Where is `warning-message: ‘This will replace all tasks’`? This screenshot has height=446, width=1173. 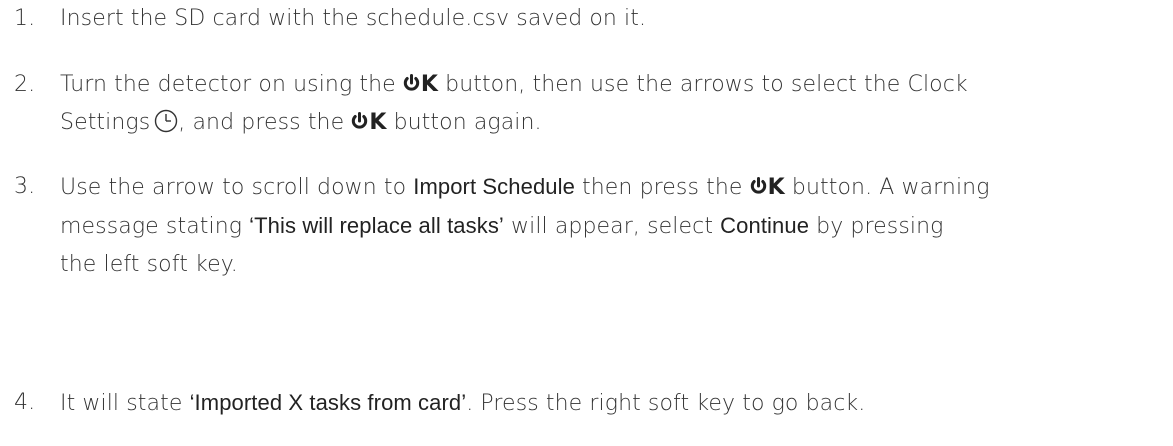
warning-message: ‘This will replace all tasks’ is located at coordinates (376, 225).